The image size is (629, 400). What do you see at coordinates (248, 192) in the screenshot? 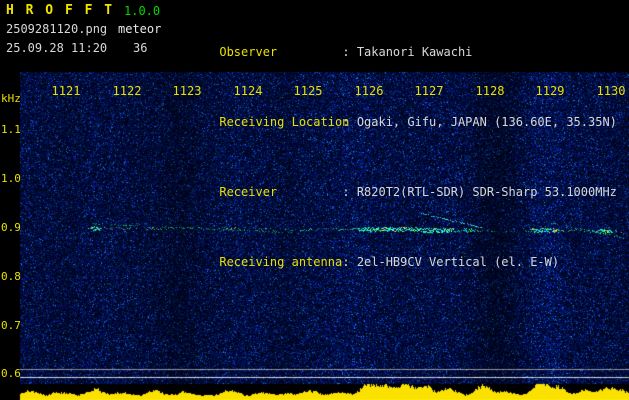
I see `station-label: Receiver` at bounding box center [248, 192].